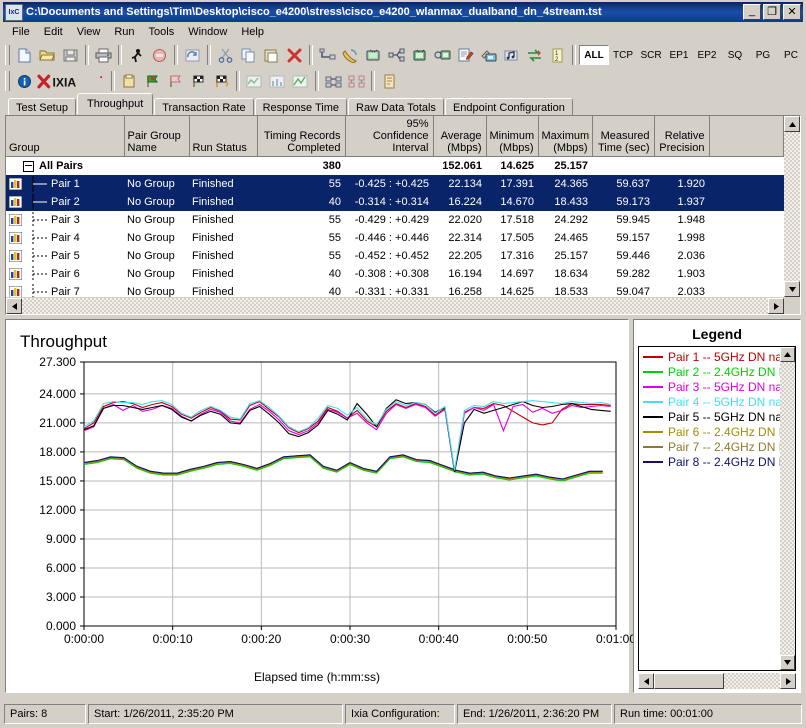 The width and height of the screenshot is (806, 728). Describe the element at coordinates (557, 55) in the screenshot. I see `number-pairs-button: 1 2` at that location.